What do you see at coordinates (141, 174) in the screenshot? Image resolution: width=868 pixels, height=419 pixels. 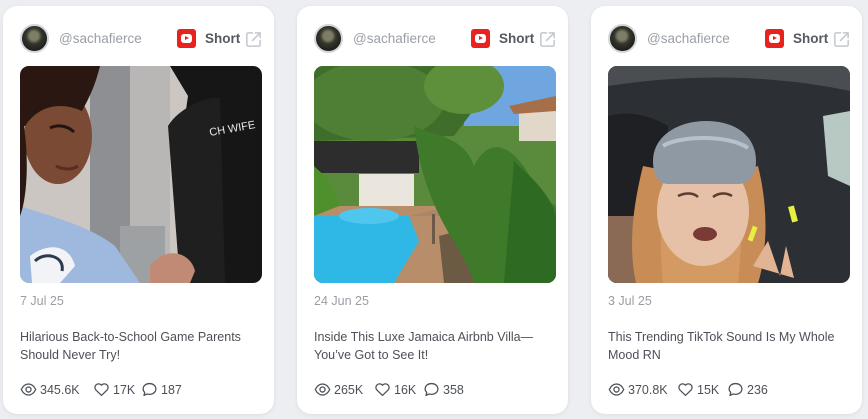 I see `video-thumbnail: CH WIFE` at bounding box center [141, 174].